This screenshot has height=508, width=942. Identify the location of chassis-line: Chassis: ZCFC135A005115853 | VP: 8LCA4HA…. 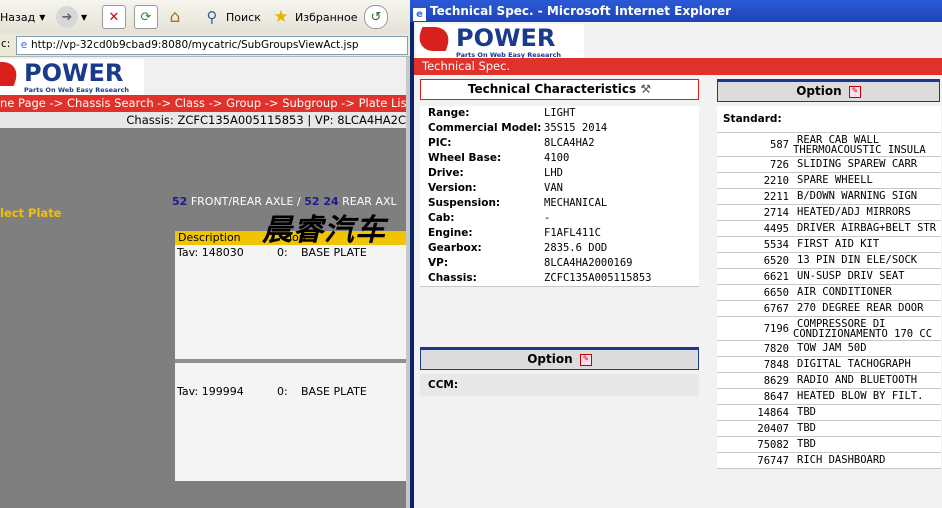
(203, 120).